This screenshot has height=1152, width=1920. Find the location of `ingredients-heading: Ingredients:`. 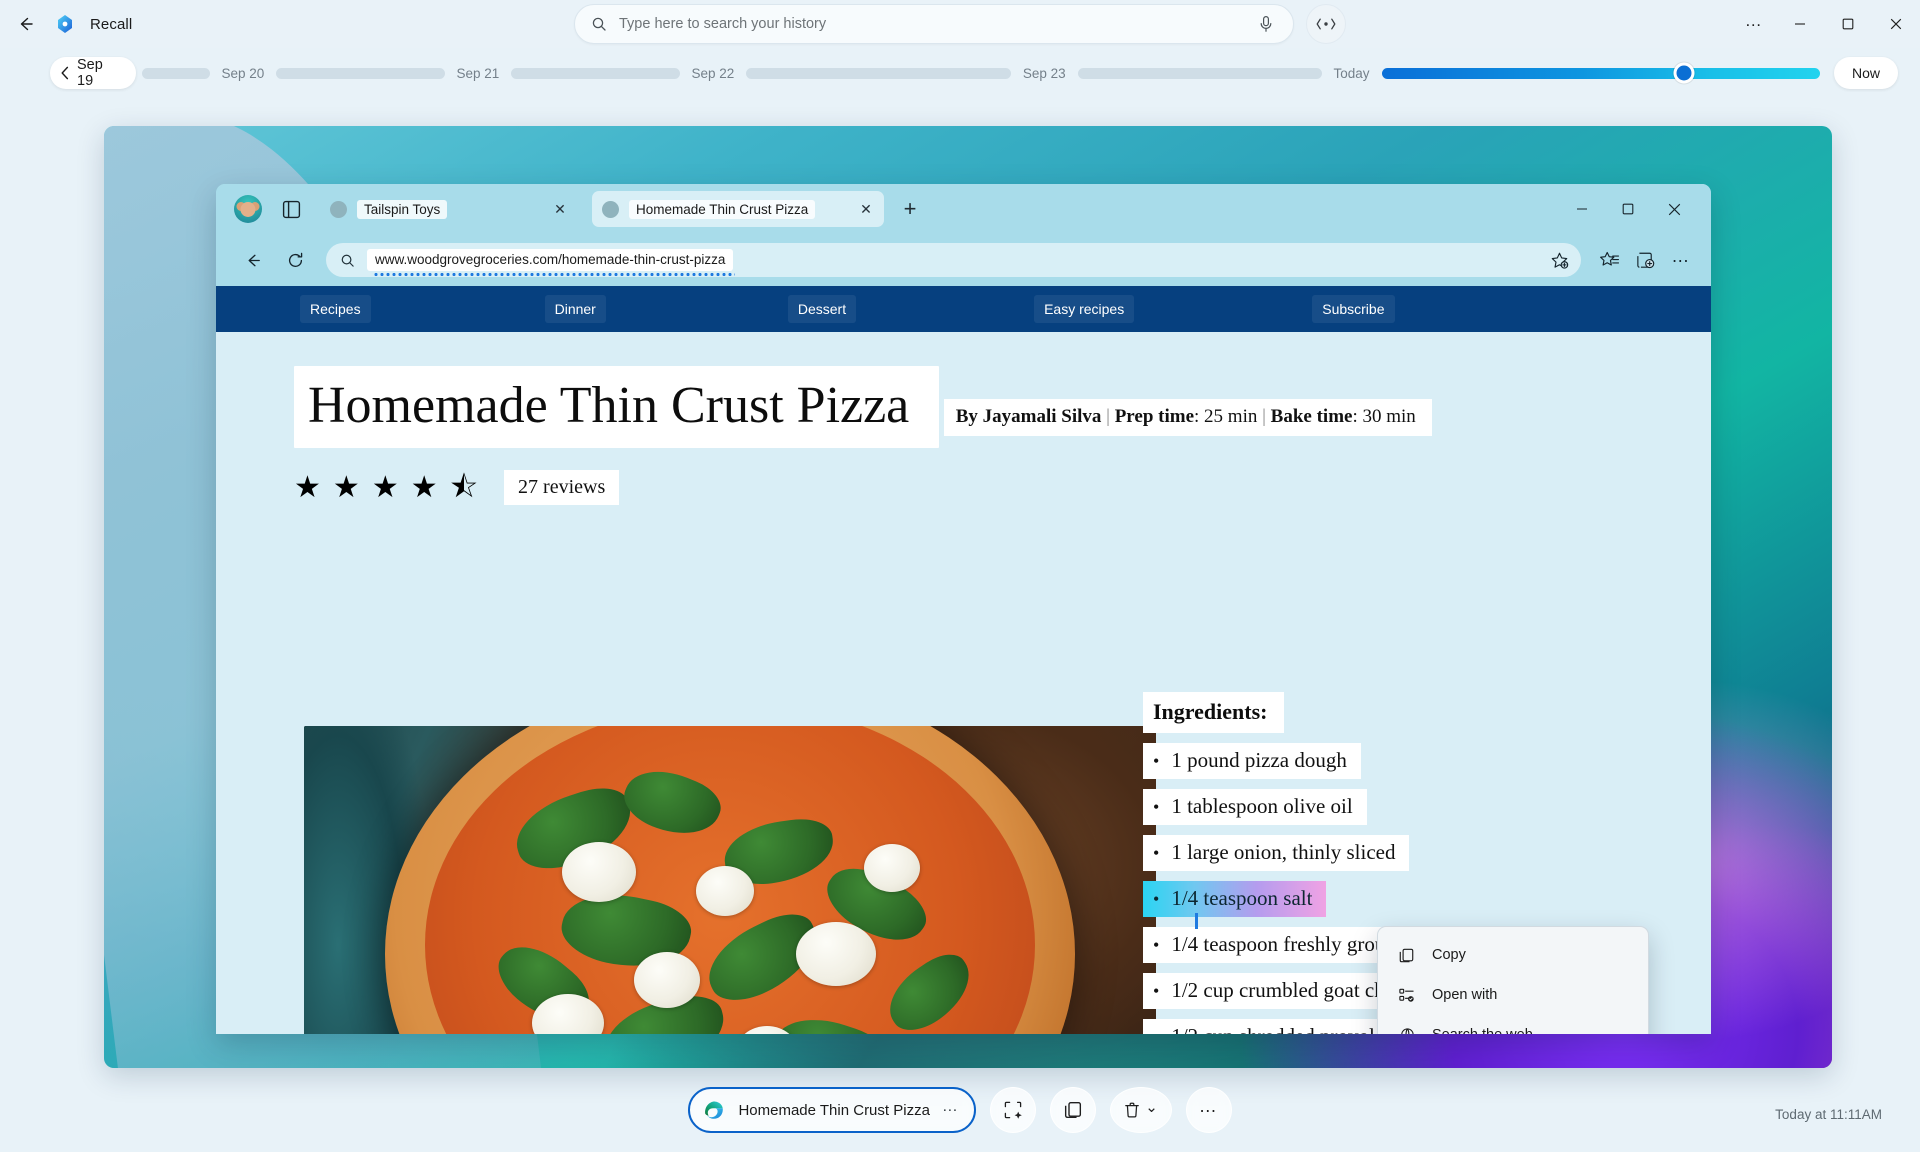

ingredients-heading: Ingredients: is located at coordinates (1213, 712).